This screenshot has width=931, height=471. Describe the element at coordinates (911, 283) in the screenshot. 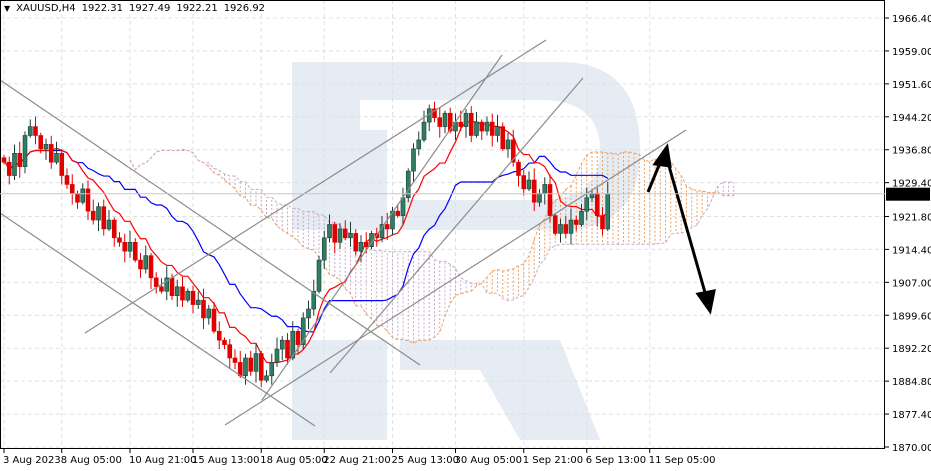

I see `y-tick-label: 1907.00` at that location.